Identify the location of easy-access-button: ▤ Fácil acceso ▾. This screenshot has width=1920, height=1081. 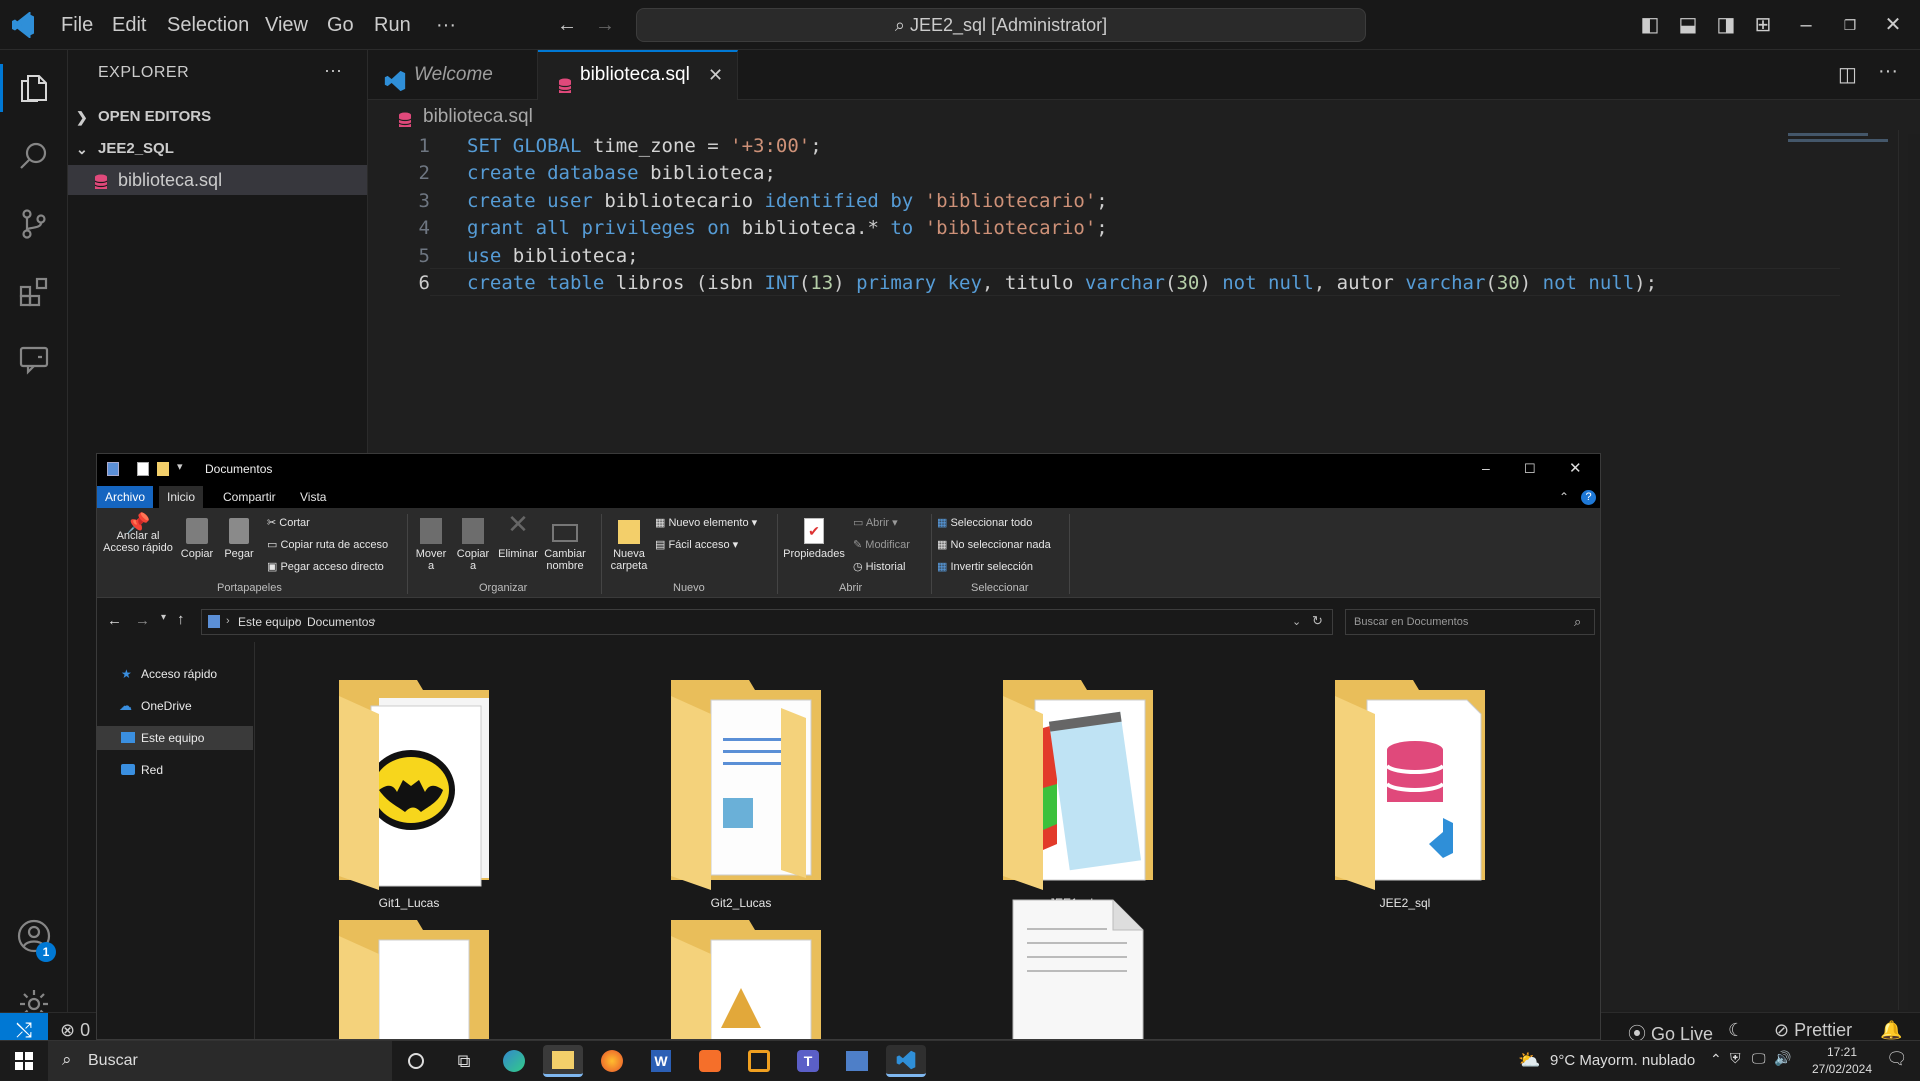
(696, 544).